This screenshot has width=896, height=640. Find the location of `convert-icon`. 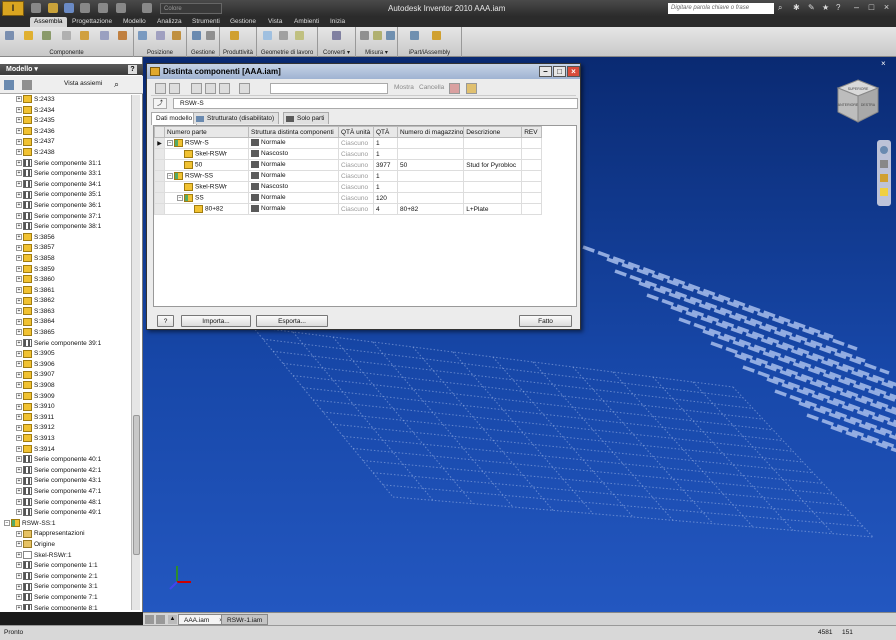

convert-icon is located at coordinates (336, 35).